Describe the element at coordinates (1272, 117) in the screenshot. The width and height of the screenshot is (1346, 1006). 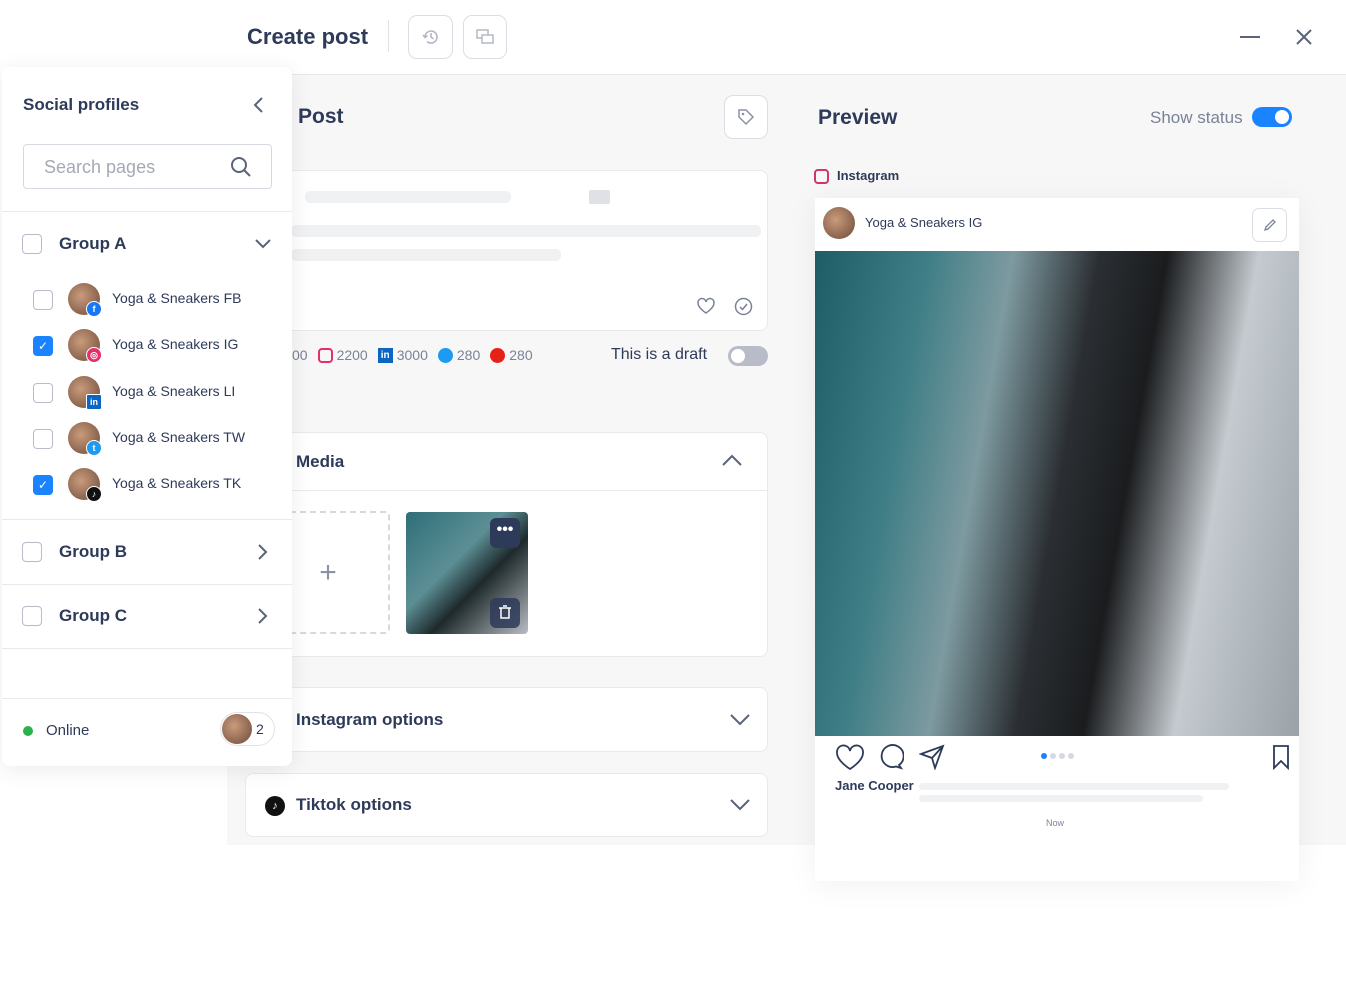
I see `show-status-toggle` at that location.